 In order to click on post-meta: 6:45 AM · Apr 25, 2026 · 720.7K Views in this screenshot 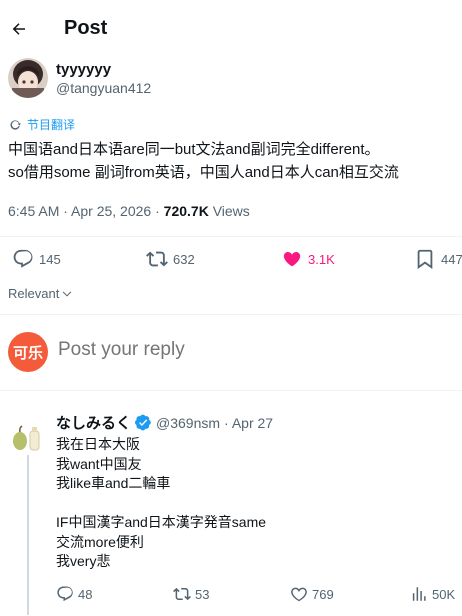, I will do `click(129, 211)`.